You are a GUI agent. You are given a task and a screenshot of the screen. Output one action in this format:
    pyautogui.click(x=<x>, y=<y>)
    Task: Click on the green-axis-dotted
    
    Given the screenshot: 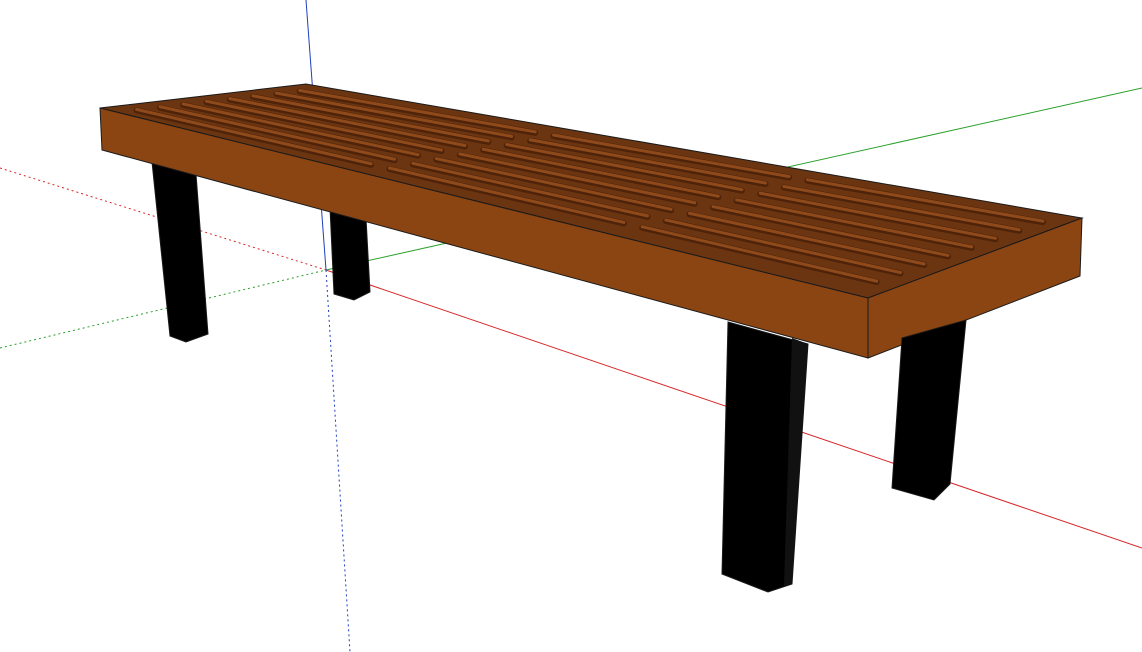 What is the action you would take?
    pyautogui.click(x=163, y=309)
    